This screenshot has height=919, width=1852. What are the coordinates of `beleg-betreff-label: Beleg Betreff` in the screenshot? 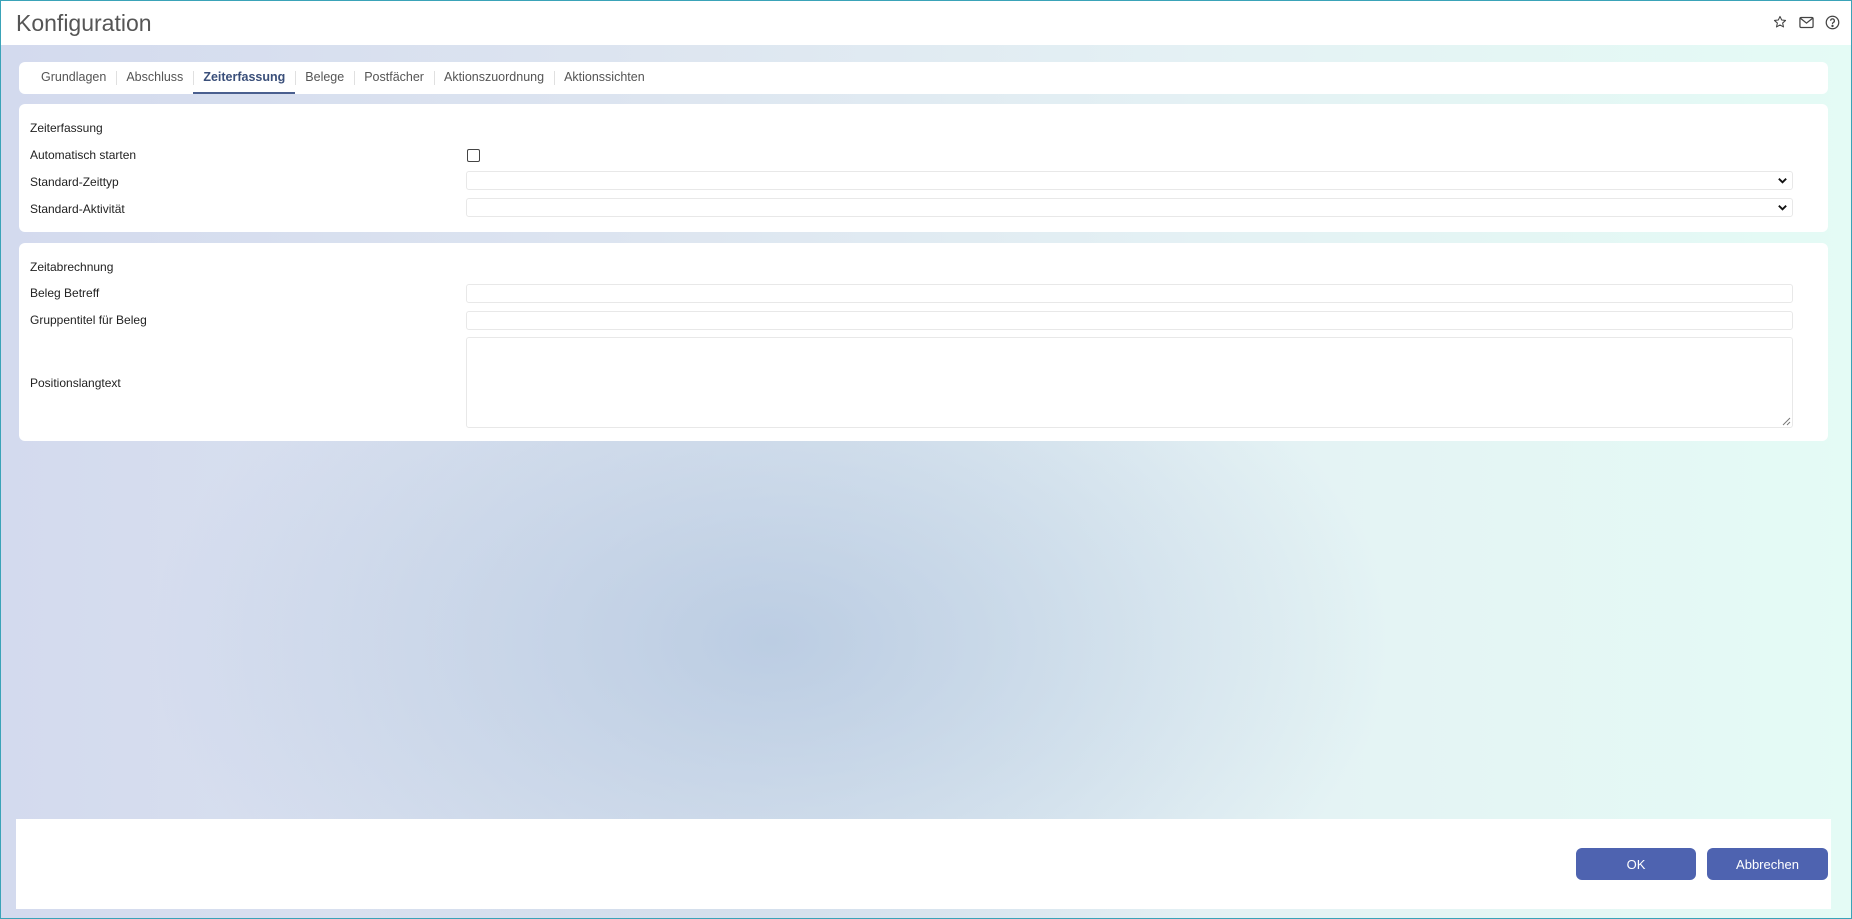 It's located at (65, 293).